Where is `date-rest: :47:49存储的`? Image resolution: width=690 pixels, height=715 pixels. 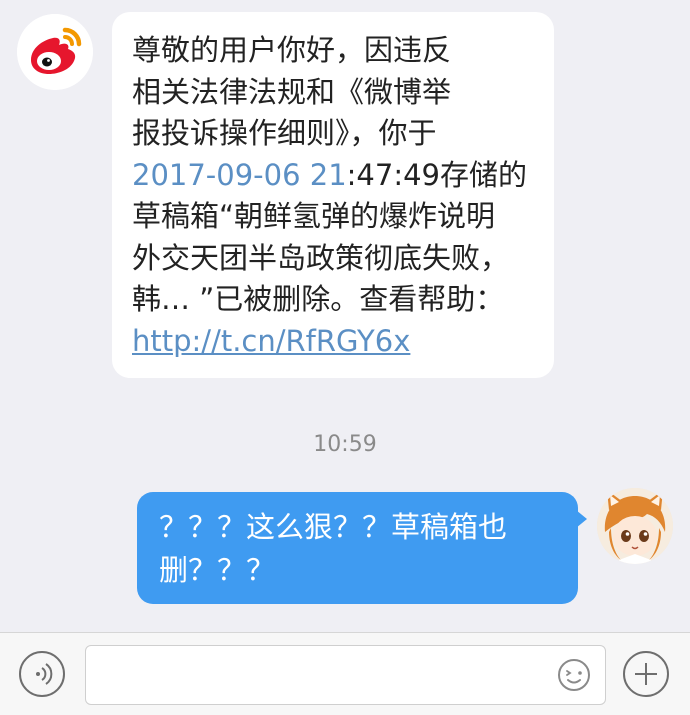
date-rest: :47:49存储的 is located at coordinates (437, 174).